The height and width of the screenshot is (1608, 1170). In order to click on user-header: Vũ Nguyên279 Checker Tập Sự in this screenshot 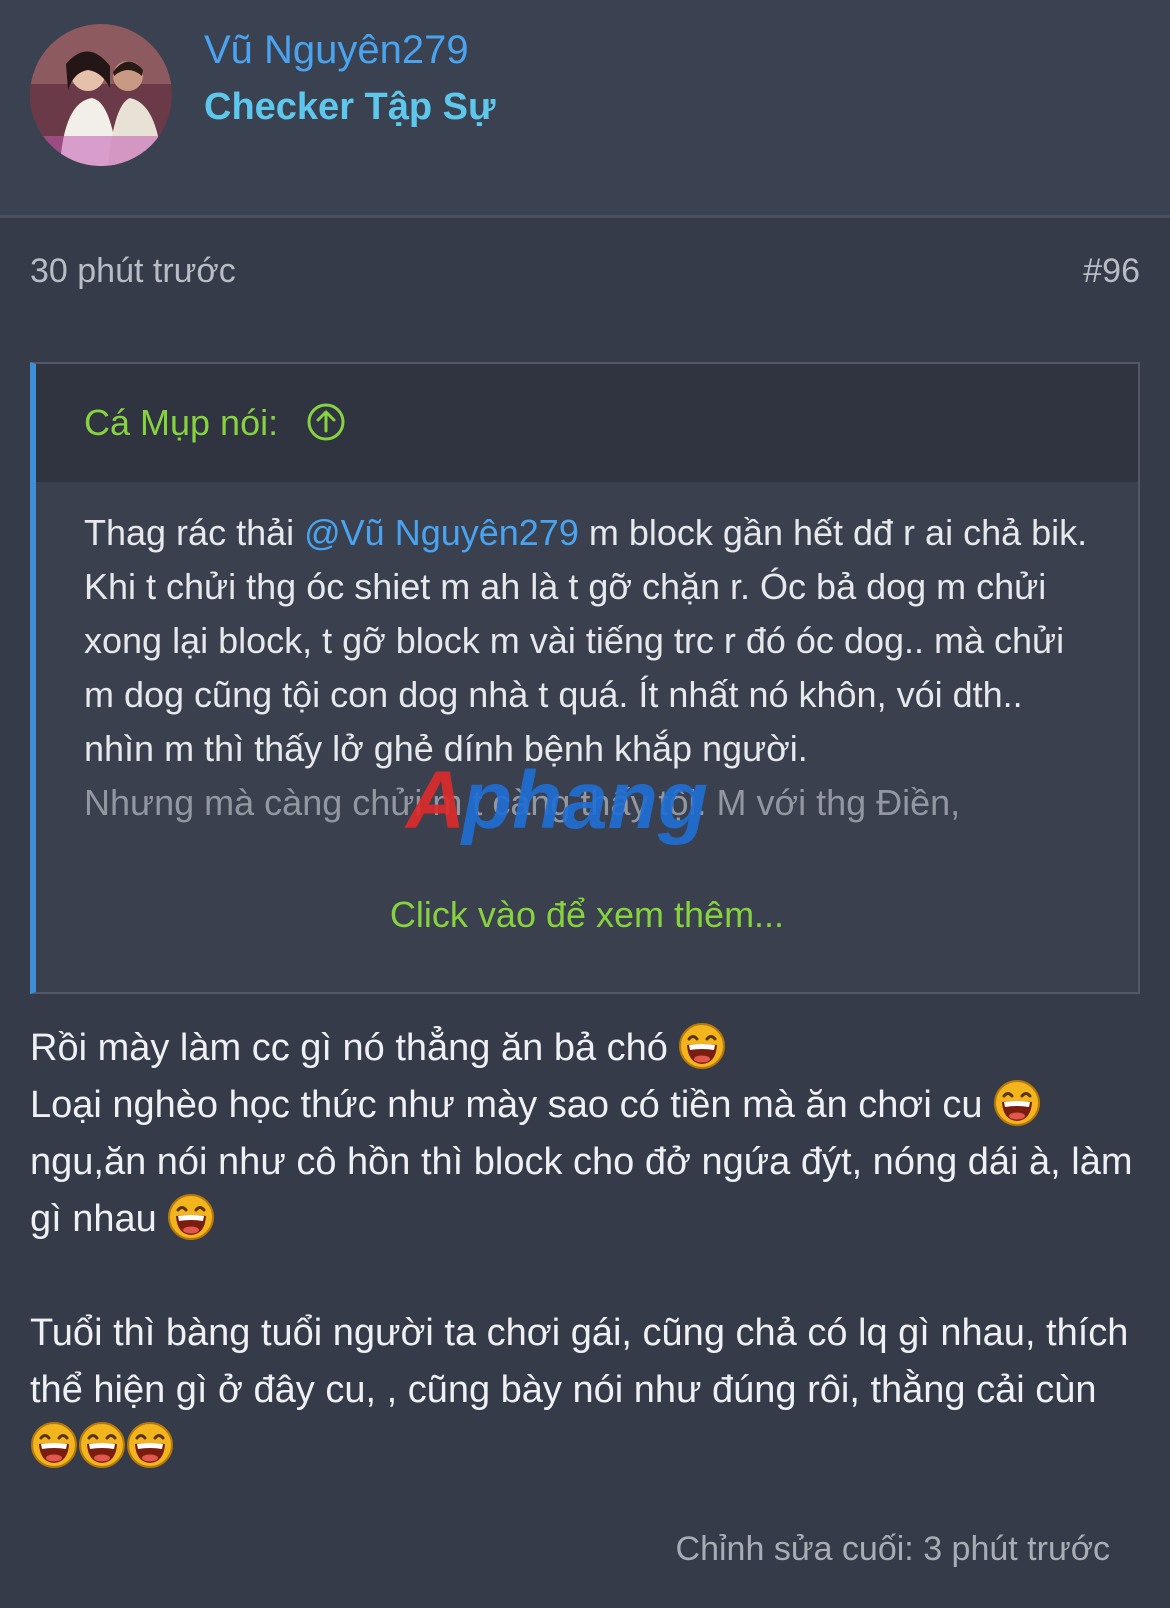, I will do `click(585, 109)`.